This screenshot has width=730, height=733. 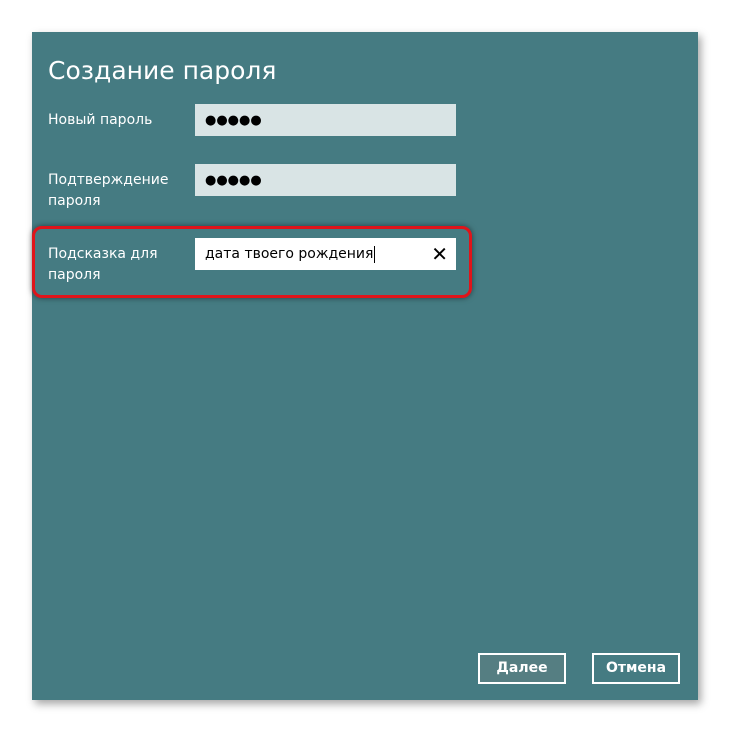 I want to click on text-caret, so click(x=375, y=254).